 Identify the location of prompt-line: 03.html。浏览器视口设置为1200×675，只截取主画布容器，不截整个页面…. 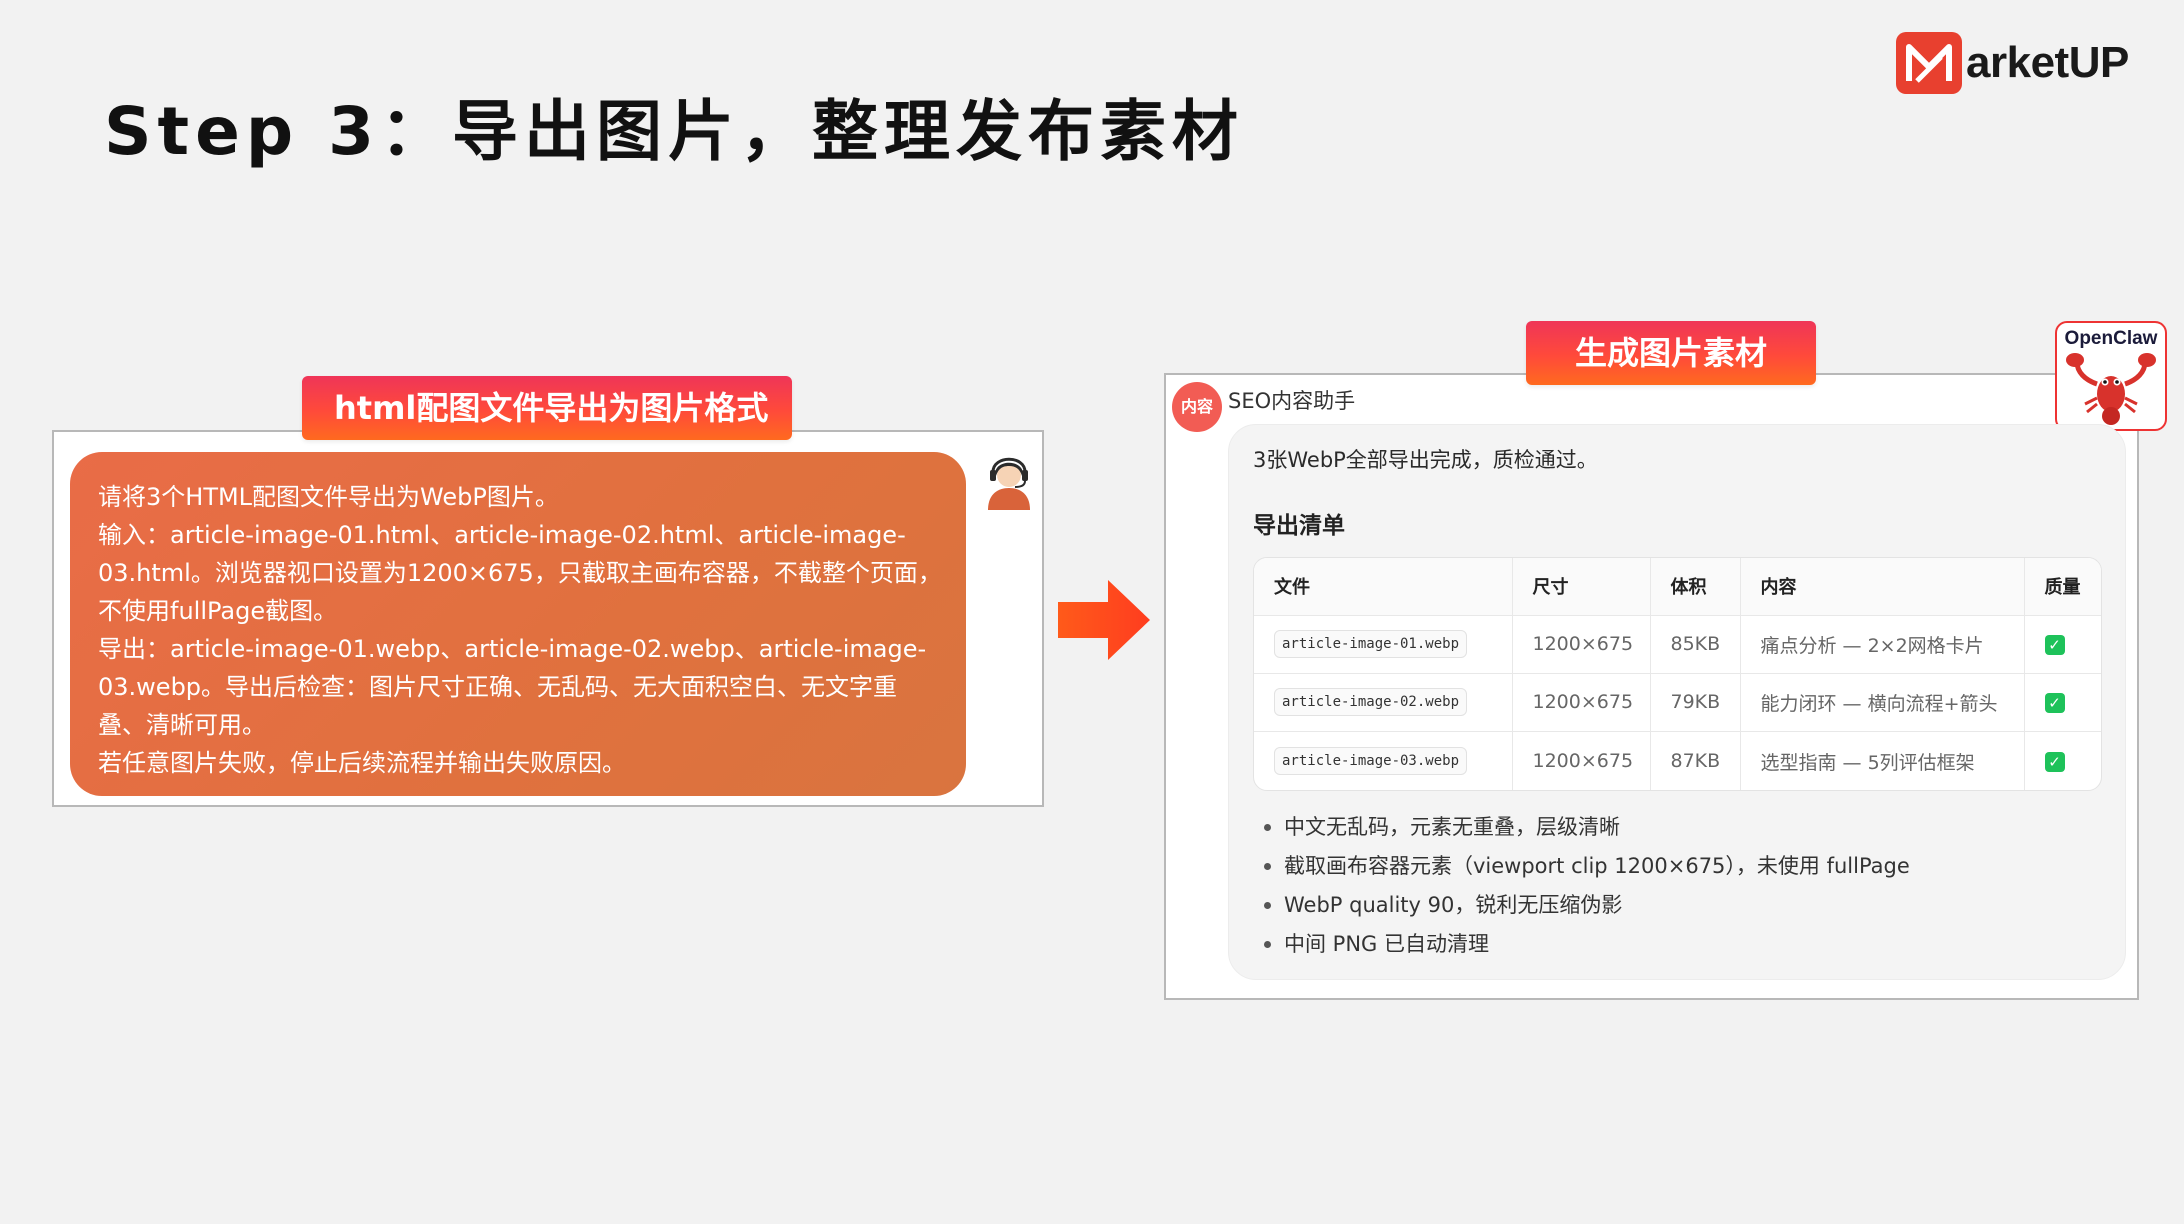
(520, 573).